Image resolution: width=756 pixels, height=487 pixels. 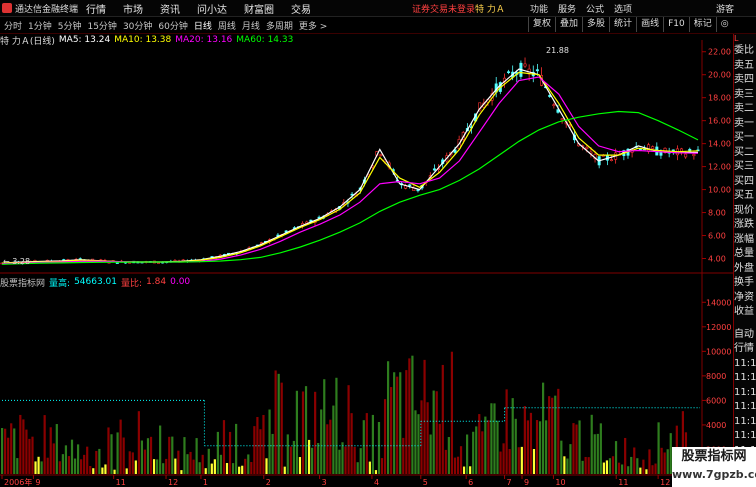 What do you see at coordinates (425, 482) in the screenshot?
I see `x-axis-label: 5` at bounding box center [425, 482].